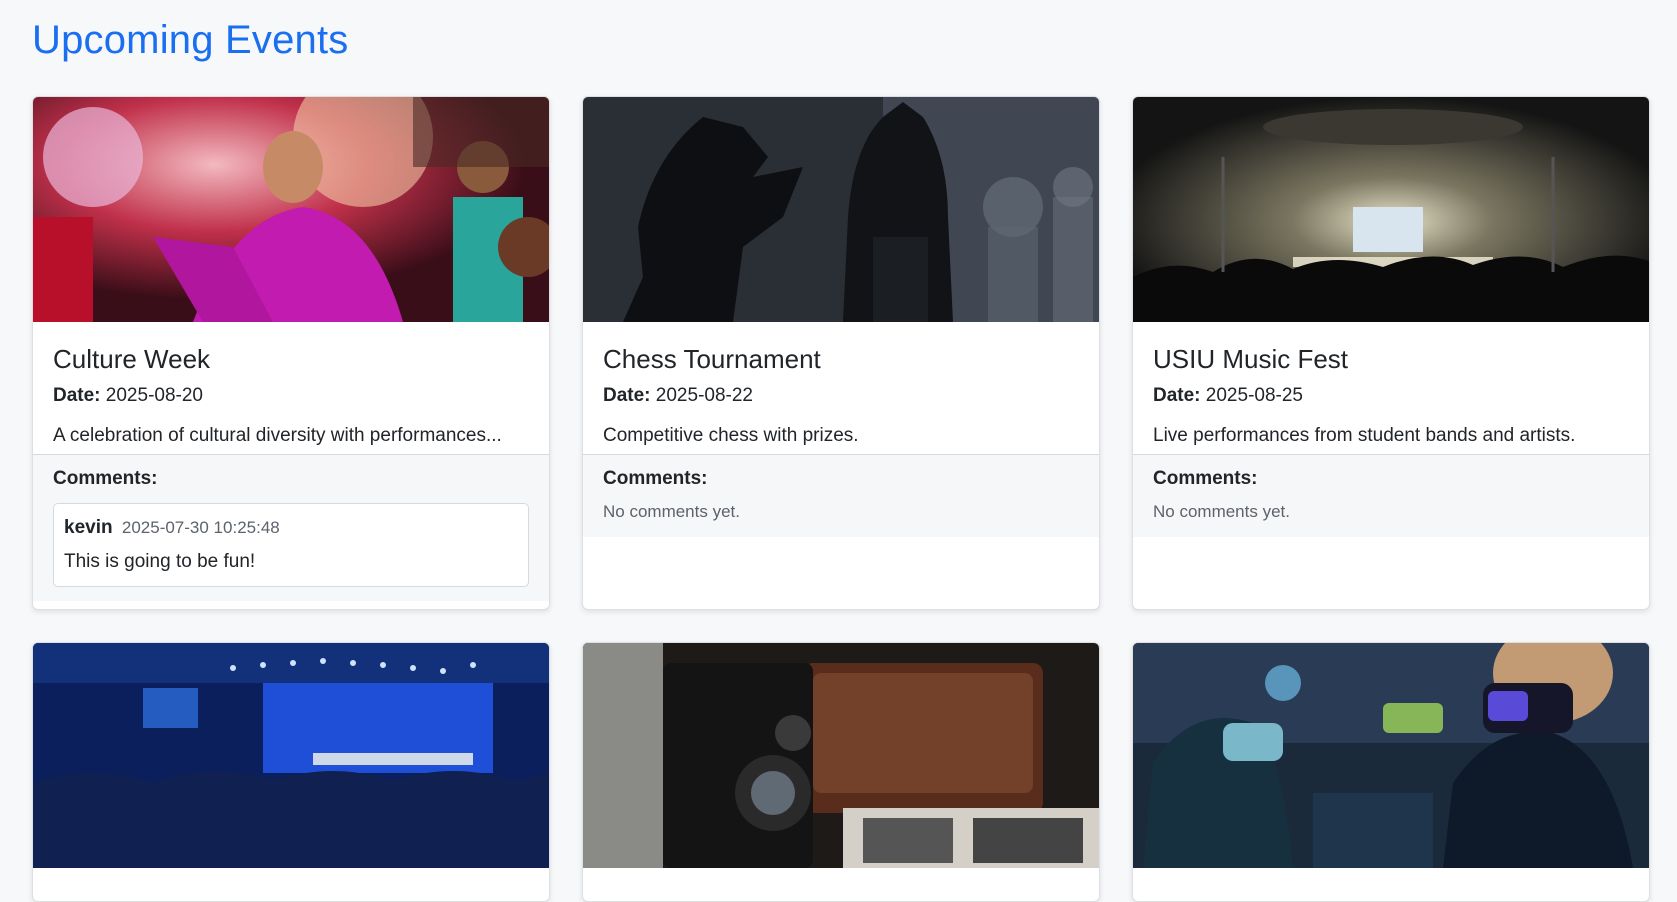 Image resolution: width=1677 pixels, height=902 pixels. I want to click on date-value: 2025-08-25, so click(1254, 395).